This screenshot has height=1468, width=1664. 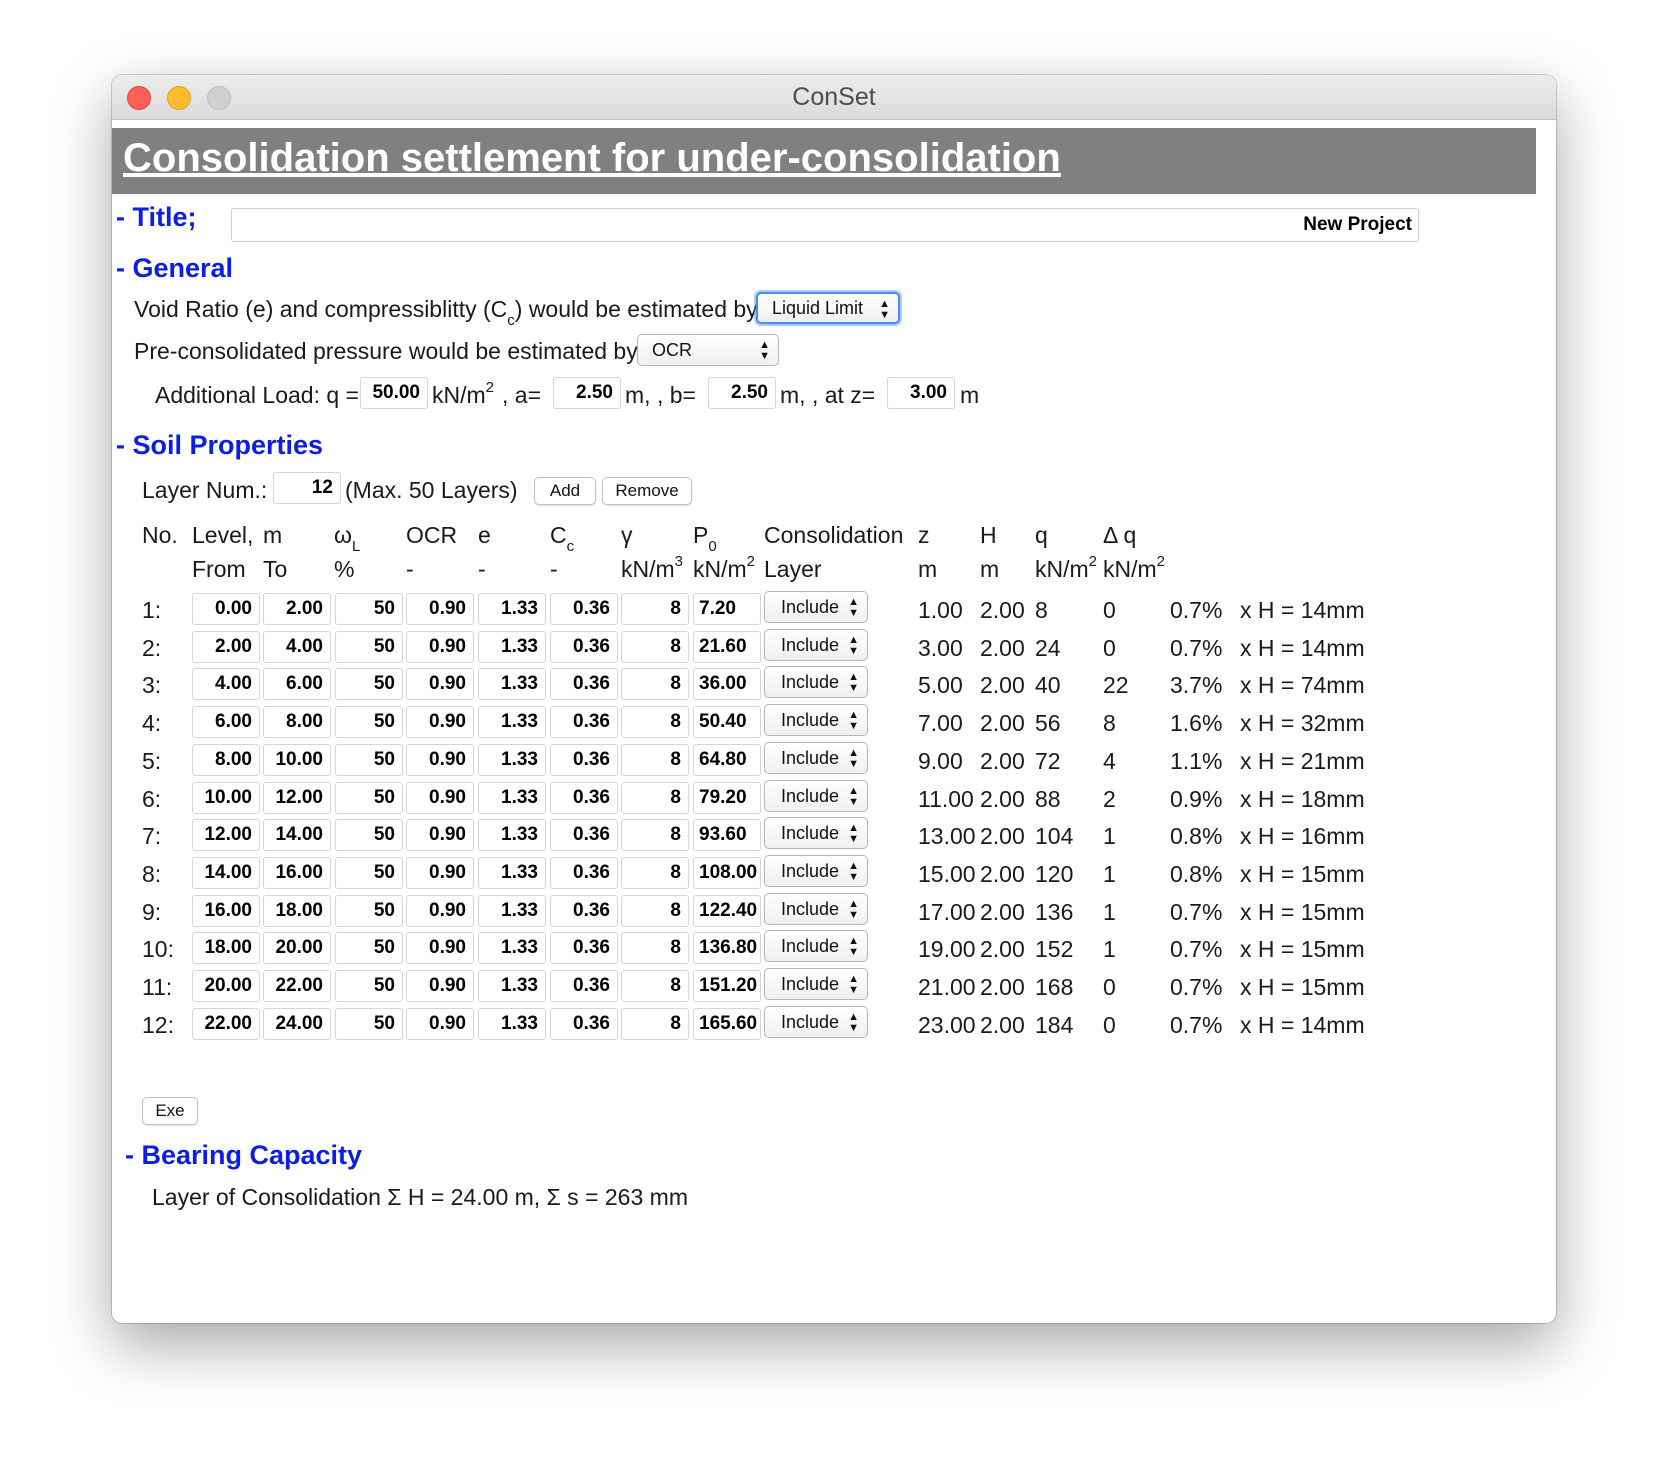 What do you see at coordinates (226, 722) in the screenshot?
I see `layer-from-field: 6.00` at bounding box center [226, 722].